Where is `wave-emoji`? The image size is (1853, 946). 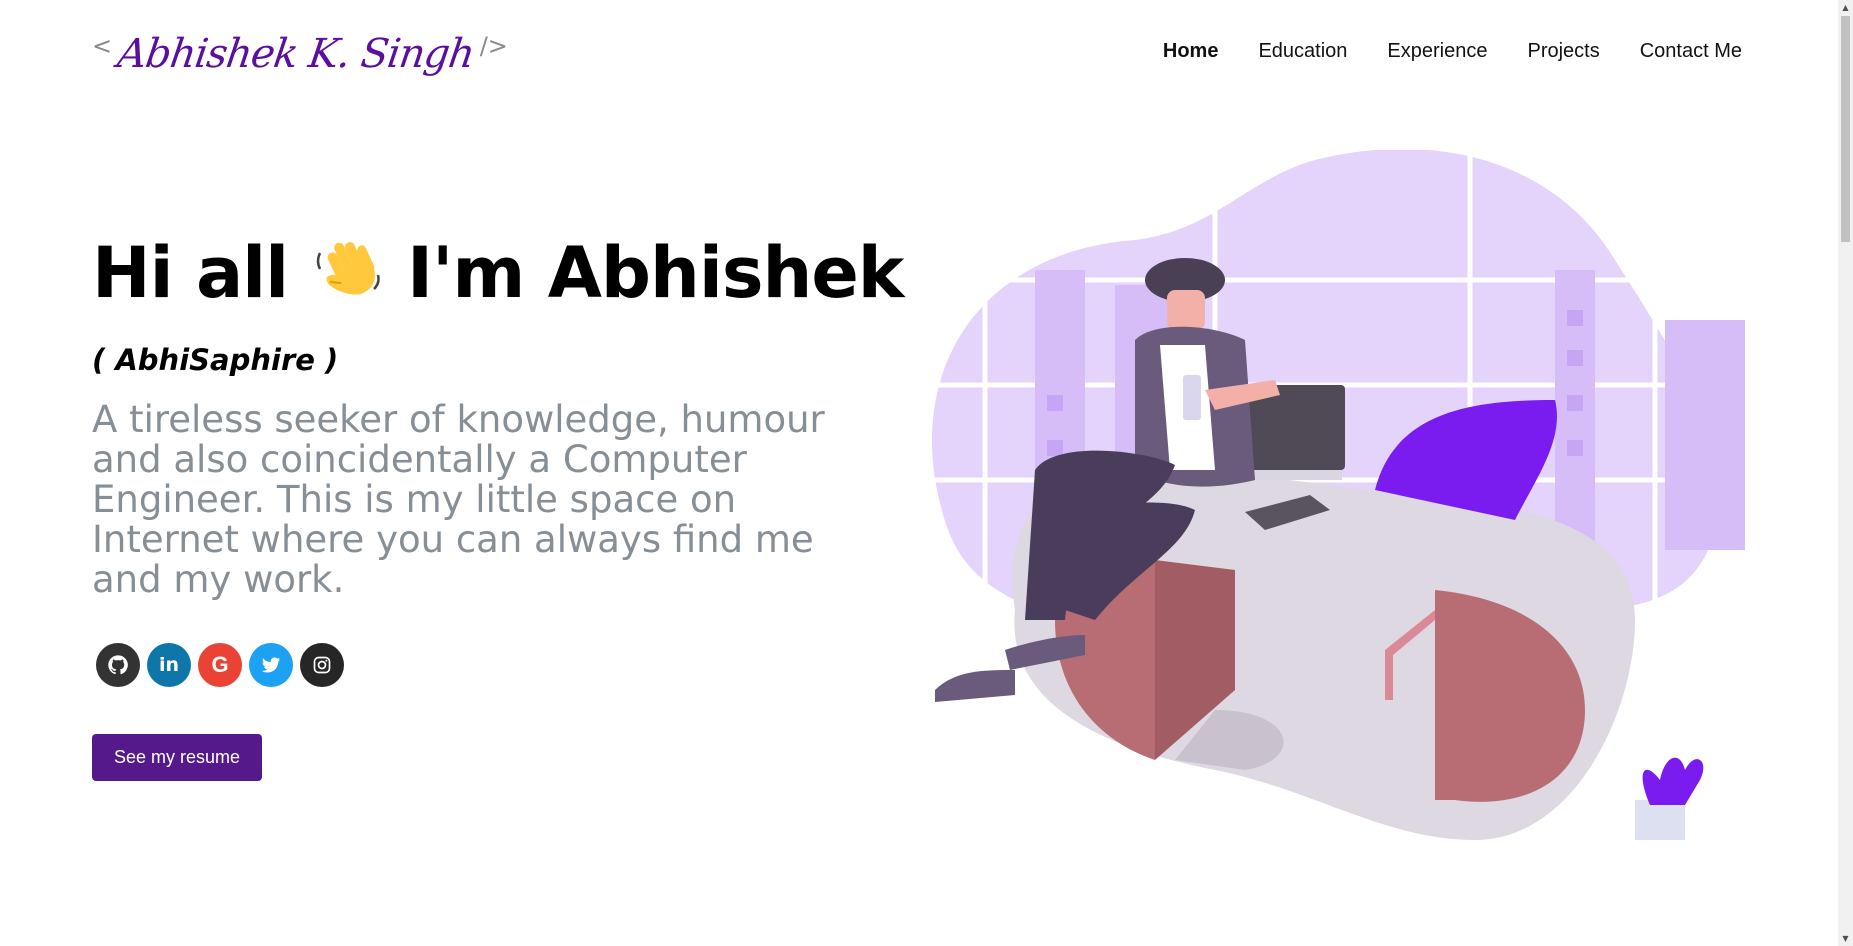 wave-emoji is located at coordinates (348, 273).